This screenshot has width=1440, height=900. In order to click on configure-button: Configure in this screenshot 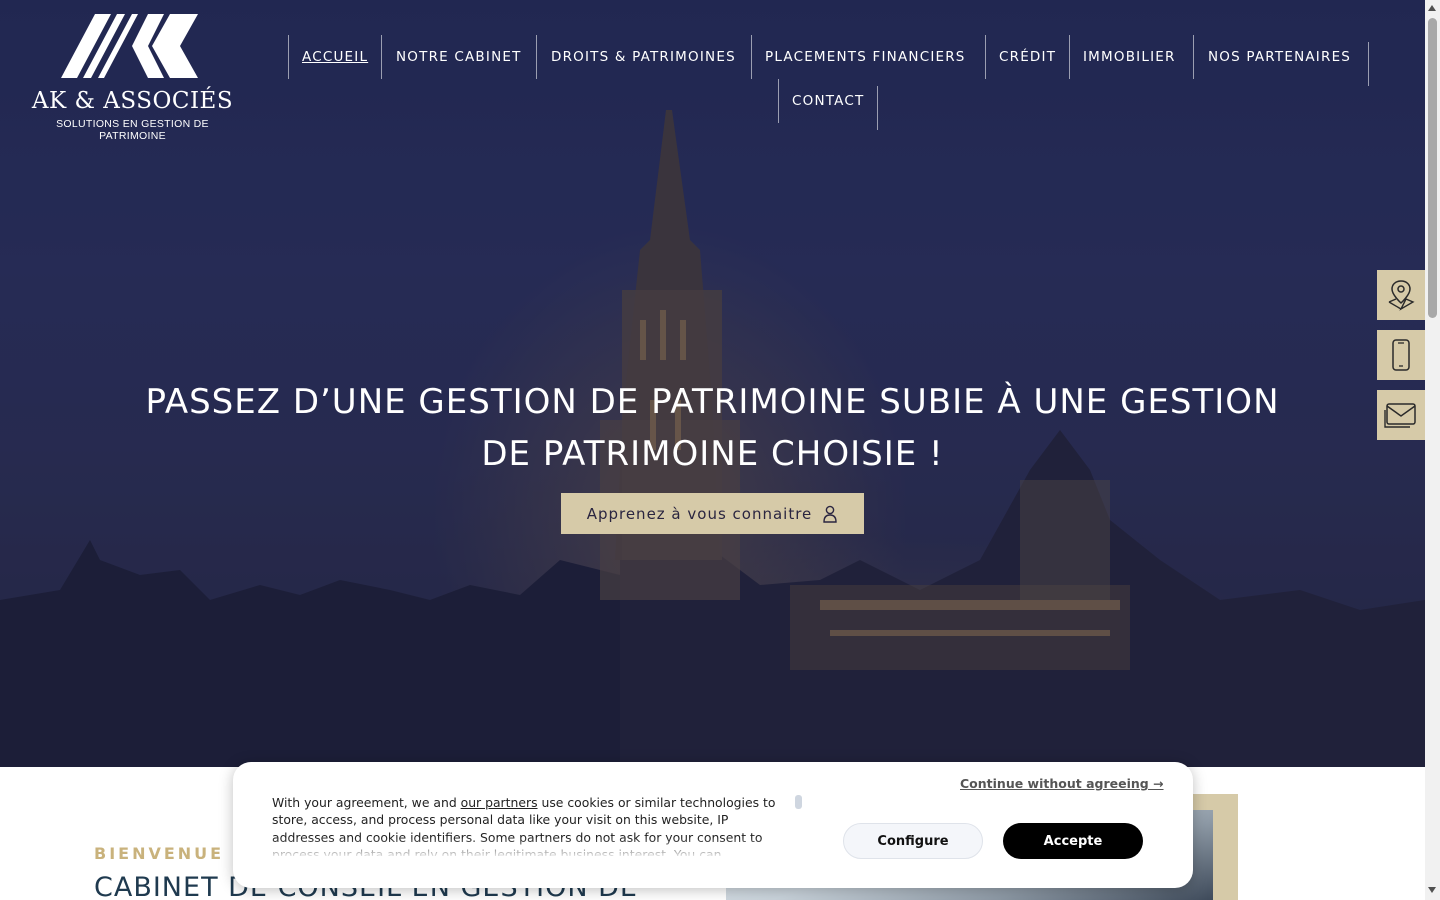, I will do `click(913, 841)`.